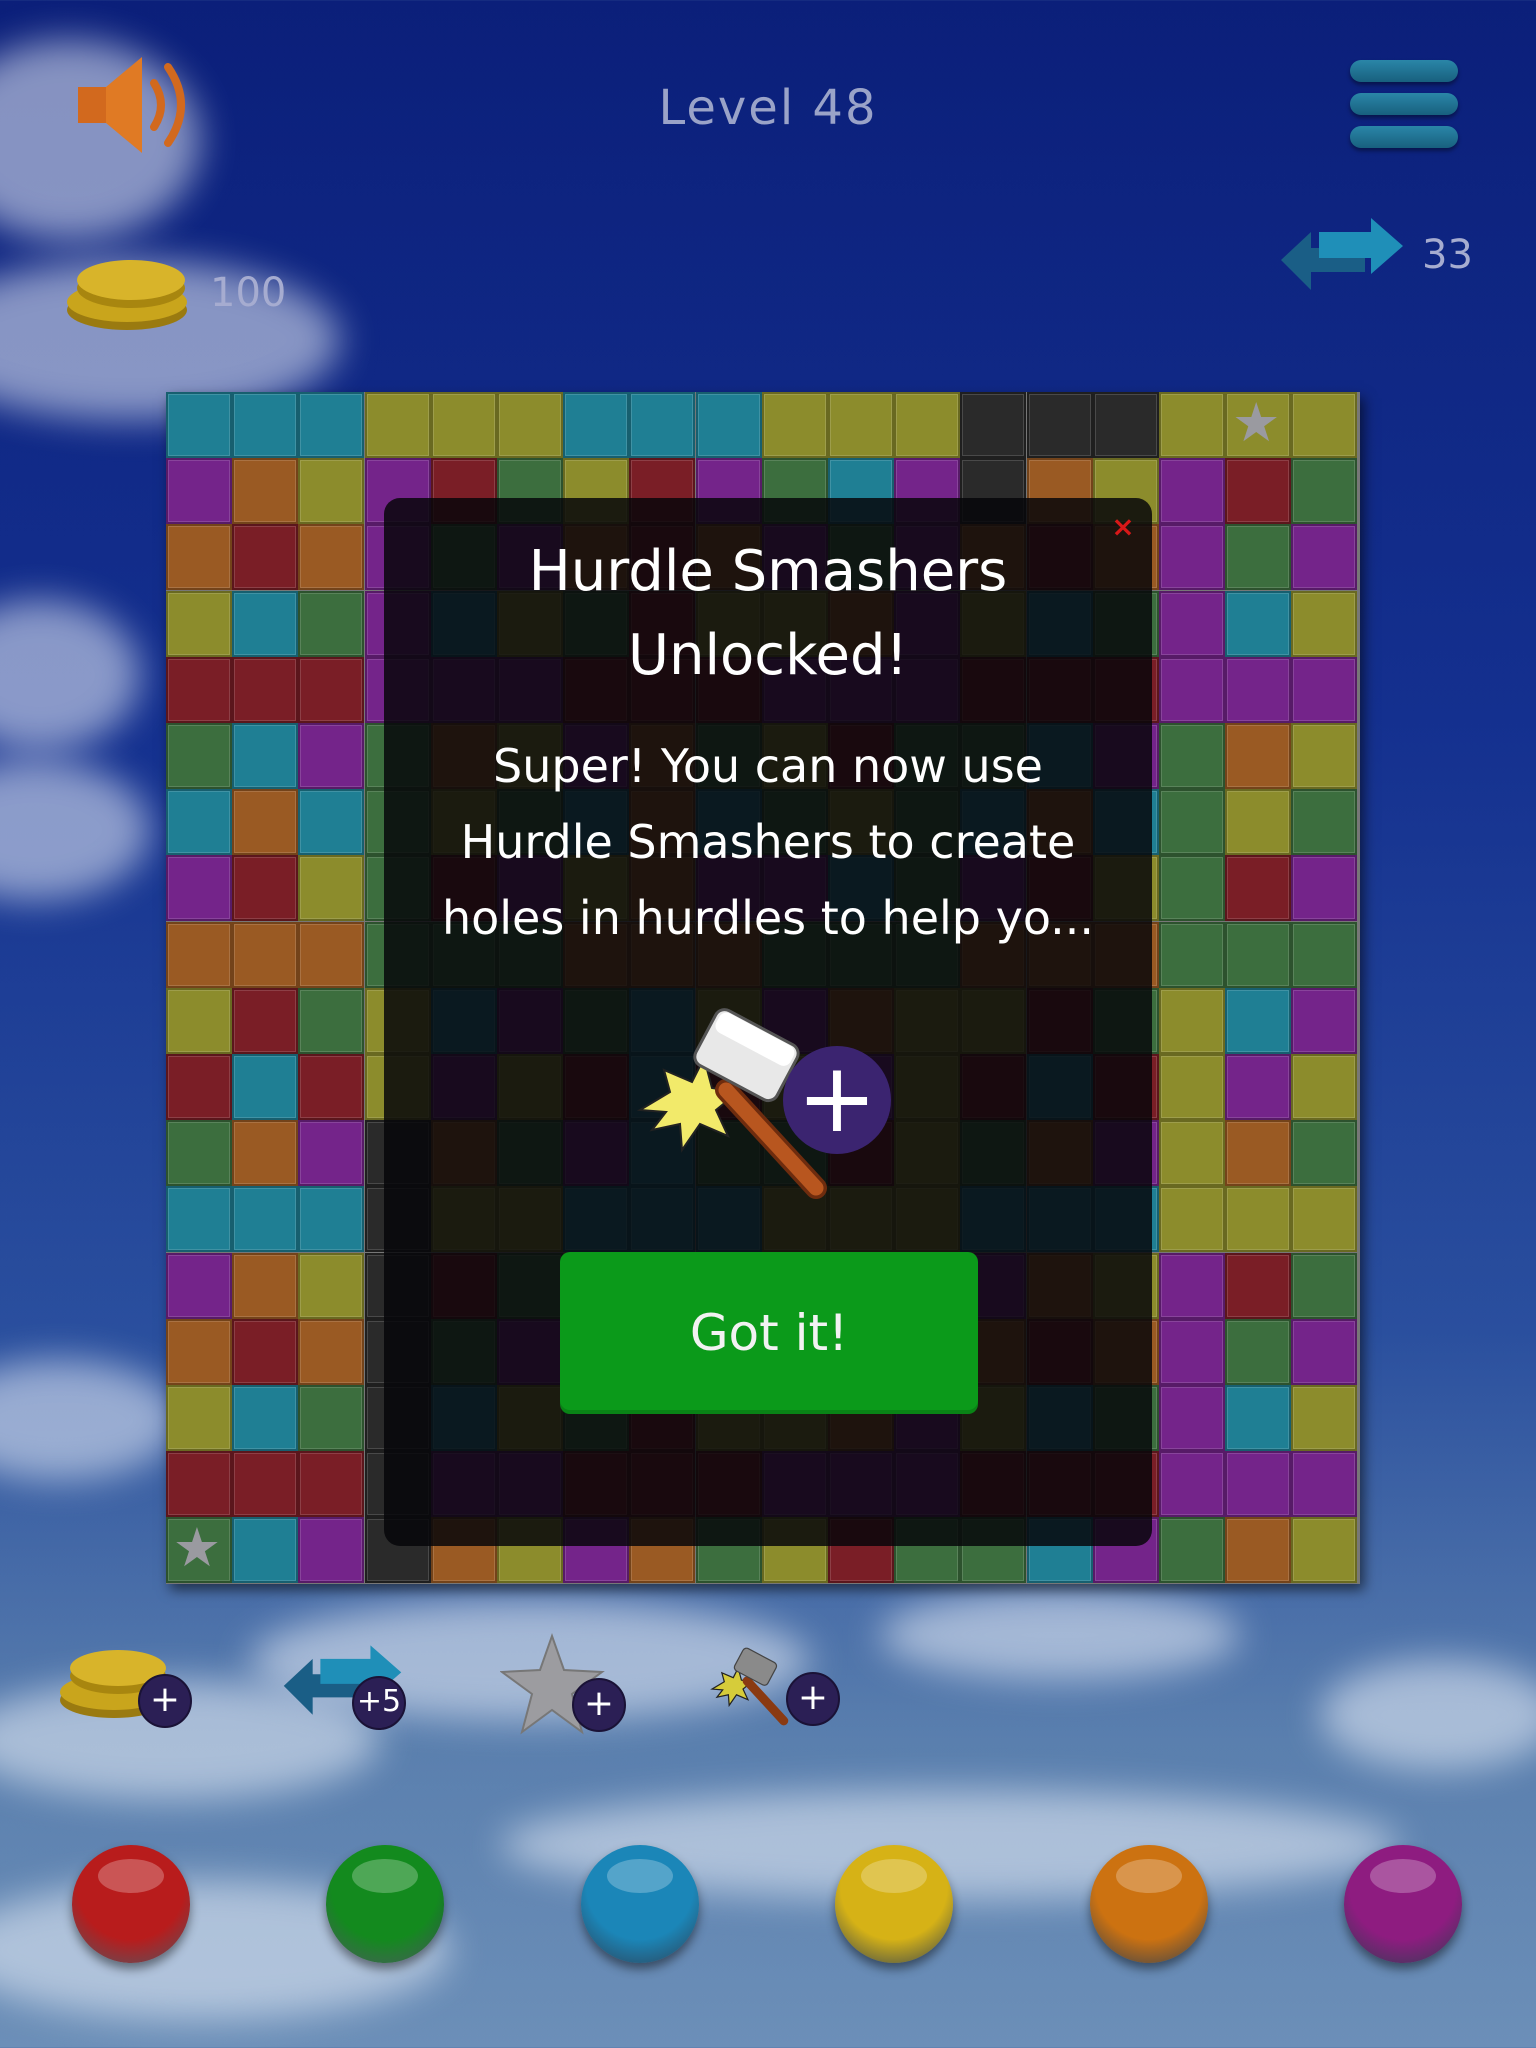 This screenshot has height=2048, width=1536. I want to click on buy-hammers-button: +, so click(778, 1685).